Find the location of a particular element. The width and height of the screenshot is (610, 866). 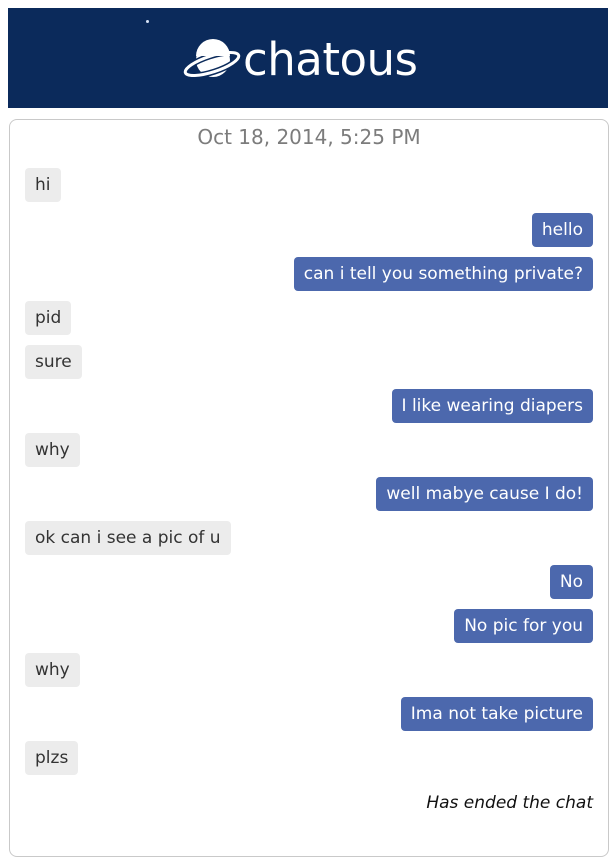

message-outgoing: can i tell you something private? is located at coordinates (443, 274).